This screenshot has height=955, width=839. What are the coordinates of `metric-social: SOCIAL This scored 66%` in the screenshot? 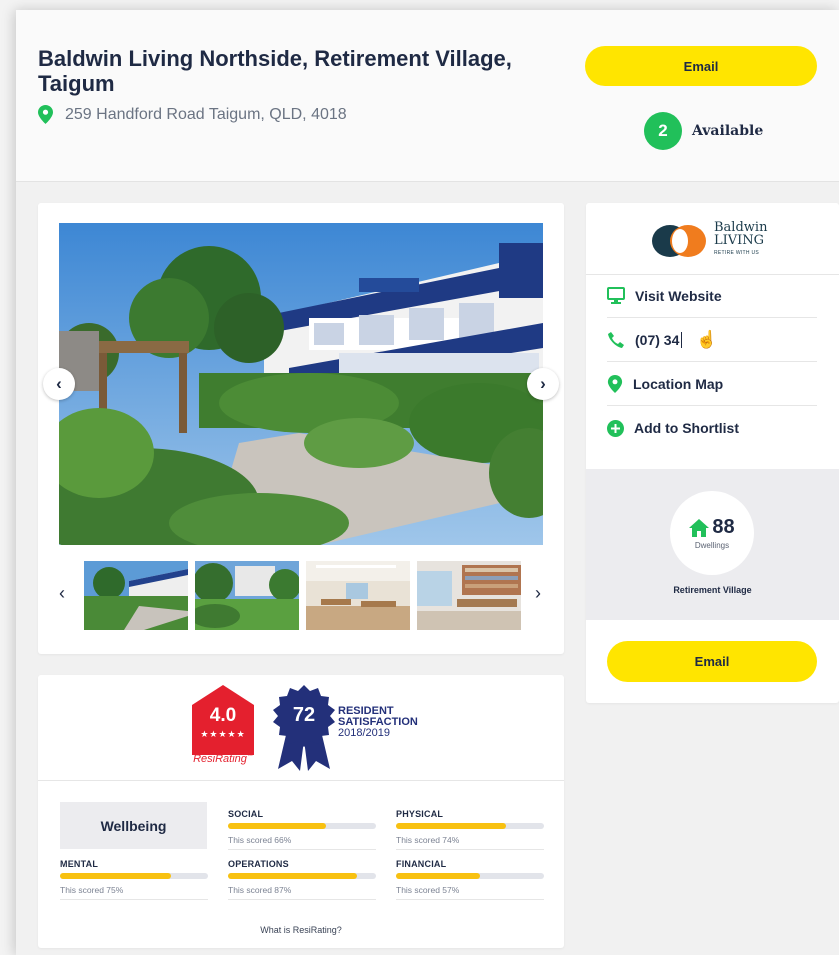 It's located at (302, 829).